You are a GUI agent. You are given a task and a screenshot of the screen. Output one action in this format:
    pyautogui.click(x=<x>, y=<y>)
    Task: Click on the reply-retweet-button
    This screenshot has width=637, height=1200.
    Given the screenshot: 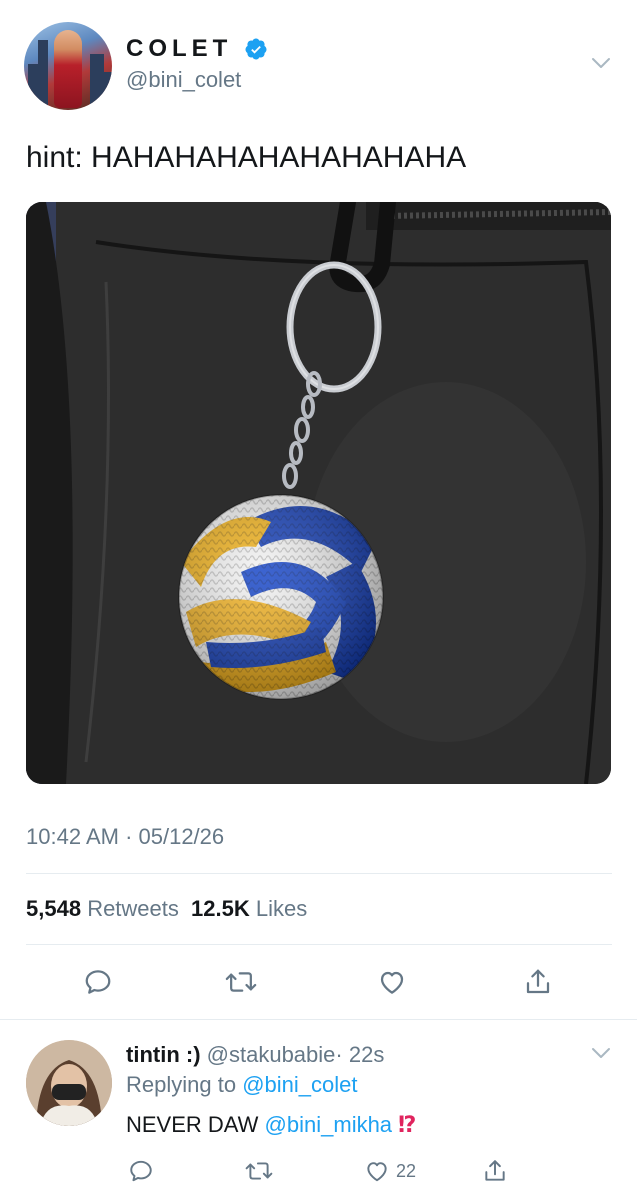 What is the action you would take?
    pyautogui.click(x=259, y=1171)
    